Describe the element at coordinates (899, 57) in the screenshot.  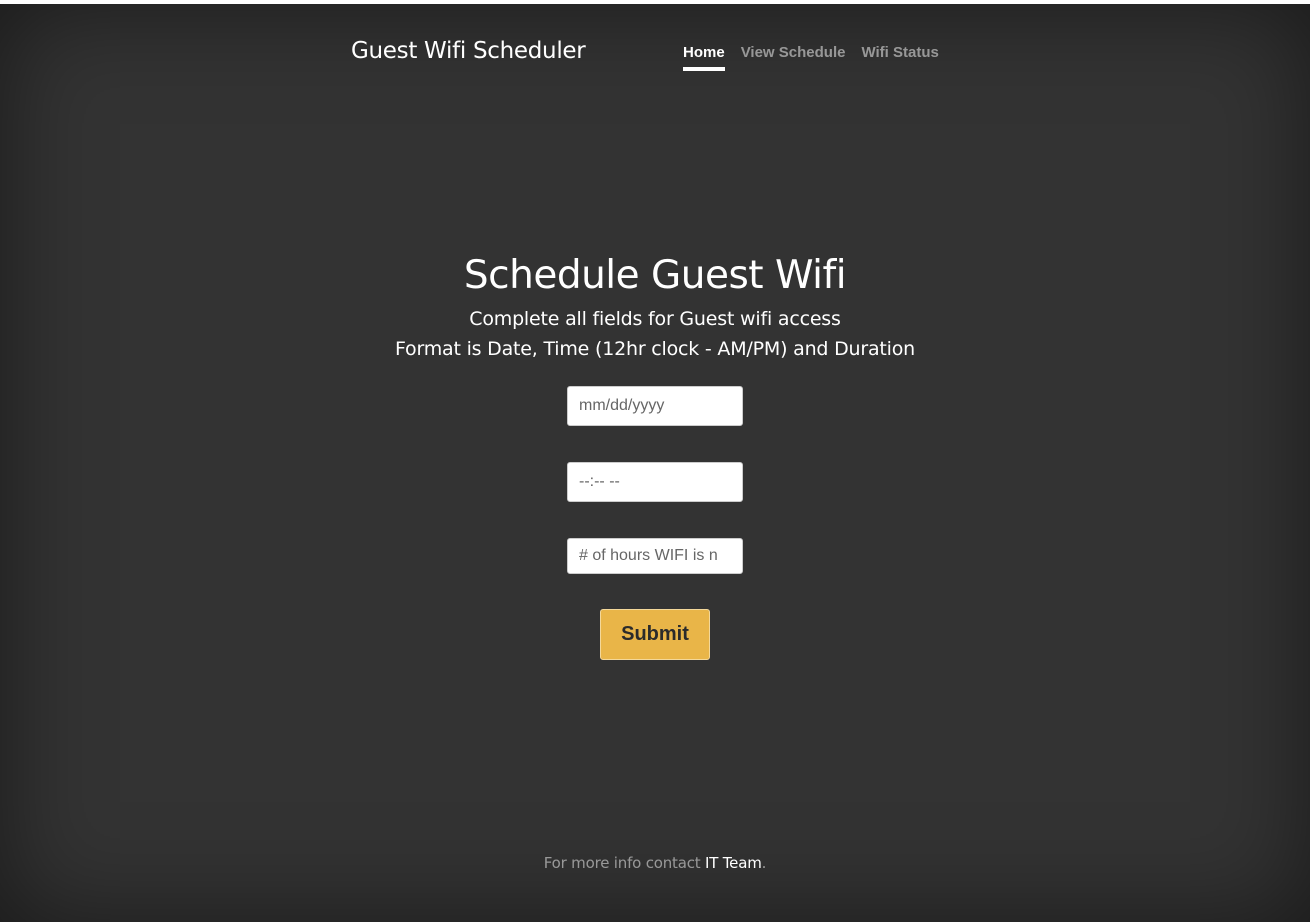
I see `nav-wifi-status: Wifi Status` at that location.